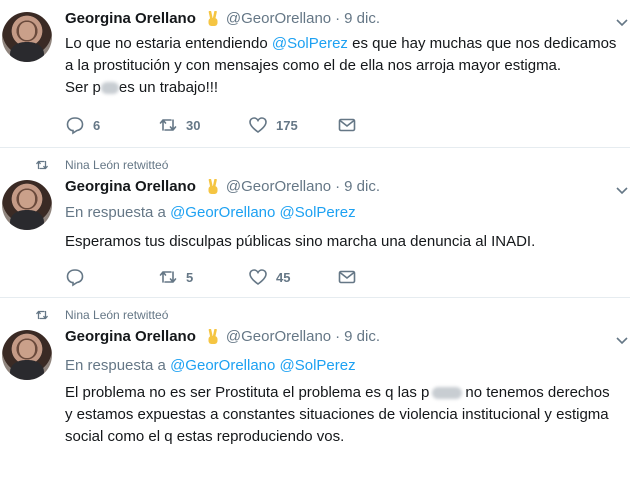 The width and height of the screenshot is (630, 481). What do you see at coordinates (230, 125) in the screenshot?
I see `tweet-actions: 6 30 175` at bounding box center [230, 125].